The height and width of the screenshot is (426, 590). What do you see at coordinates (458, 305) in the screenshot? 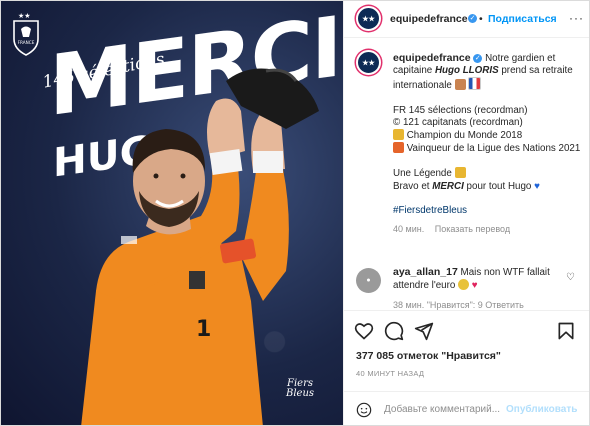
I see `comment-meta: 38 мин. "Нравится": 9 Ответить` at bounding box center [458, 305].